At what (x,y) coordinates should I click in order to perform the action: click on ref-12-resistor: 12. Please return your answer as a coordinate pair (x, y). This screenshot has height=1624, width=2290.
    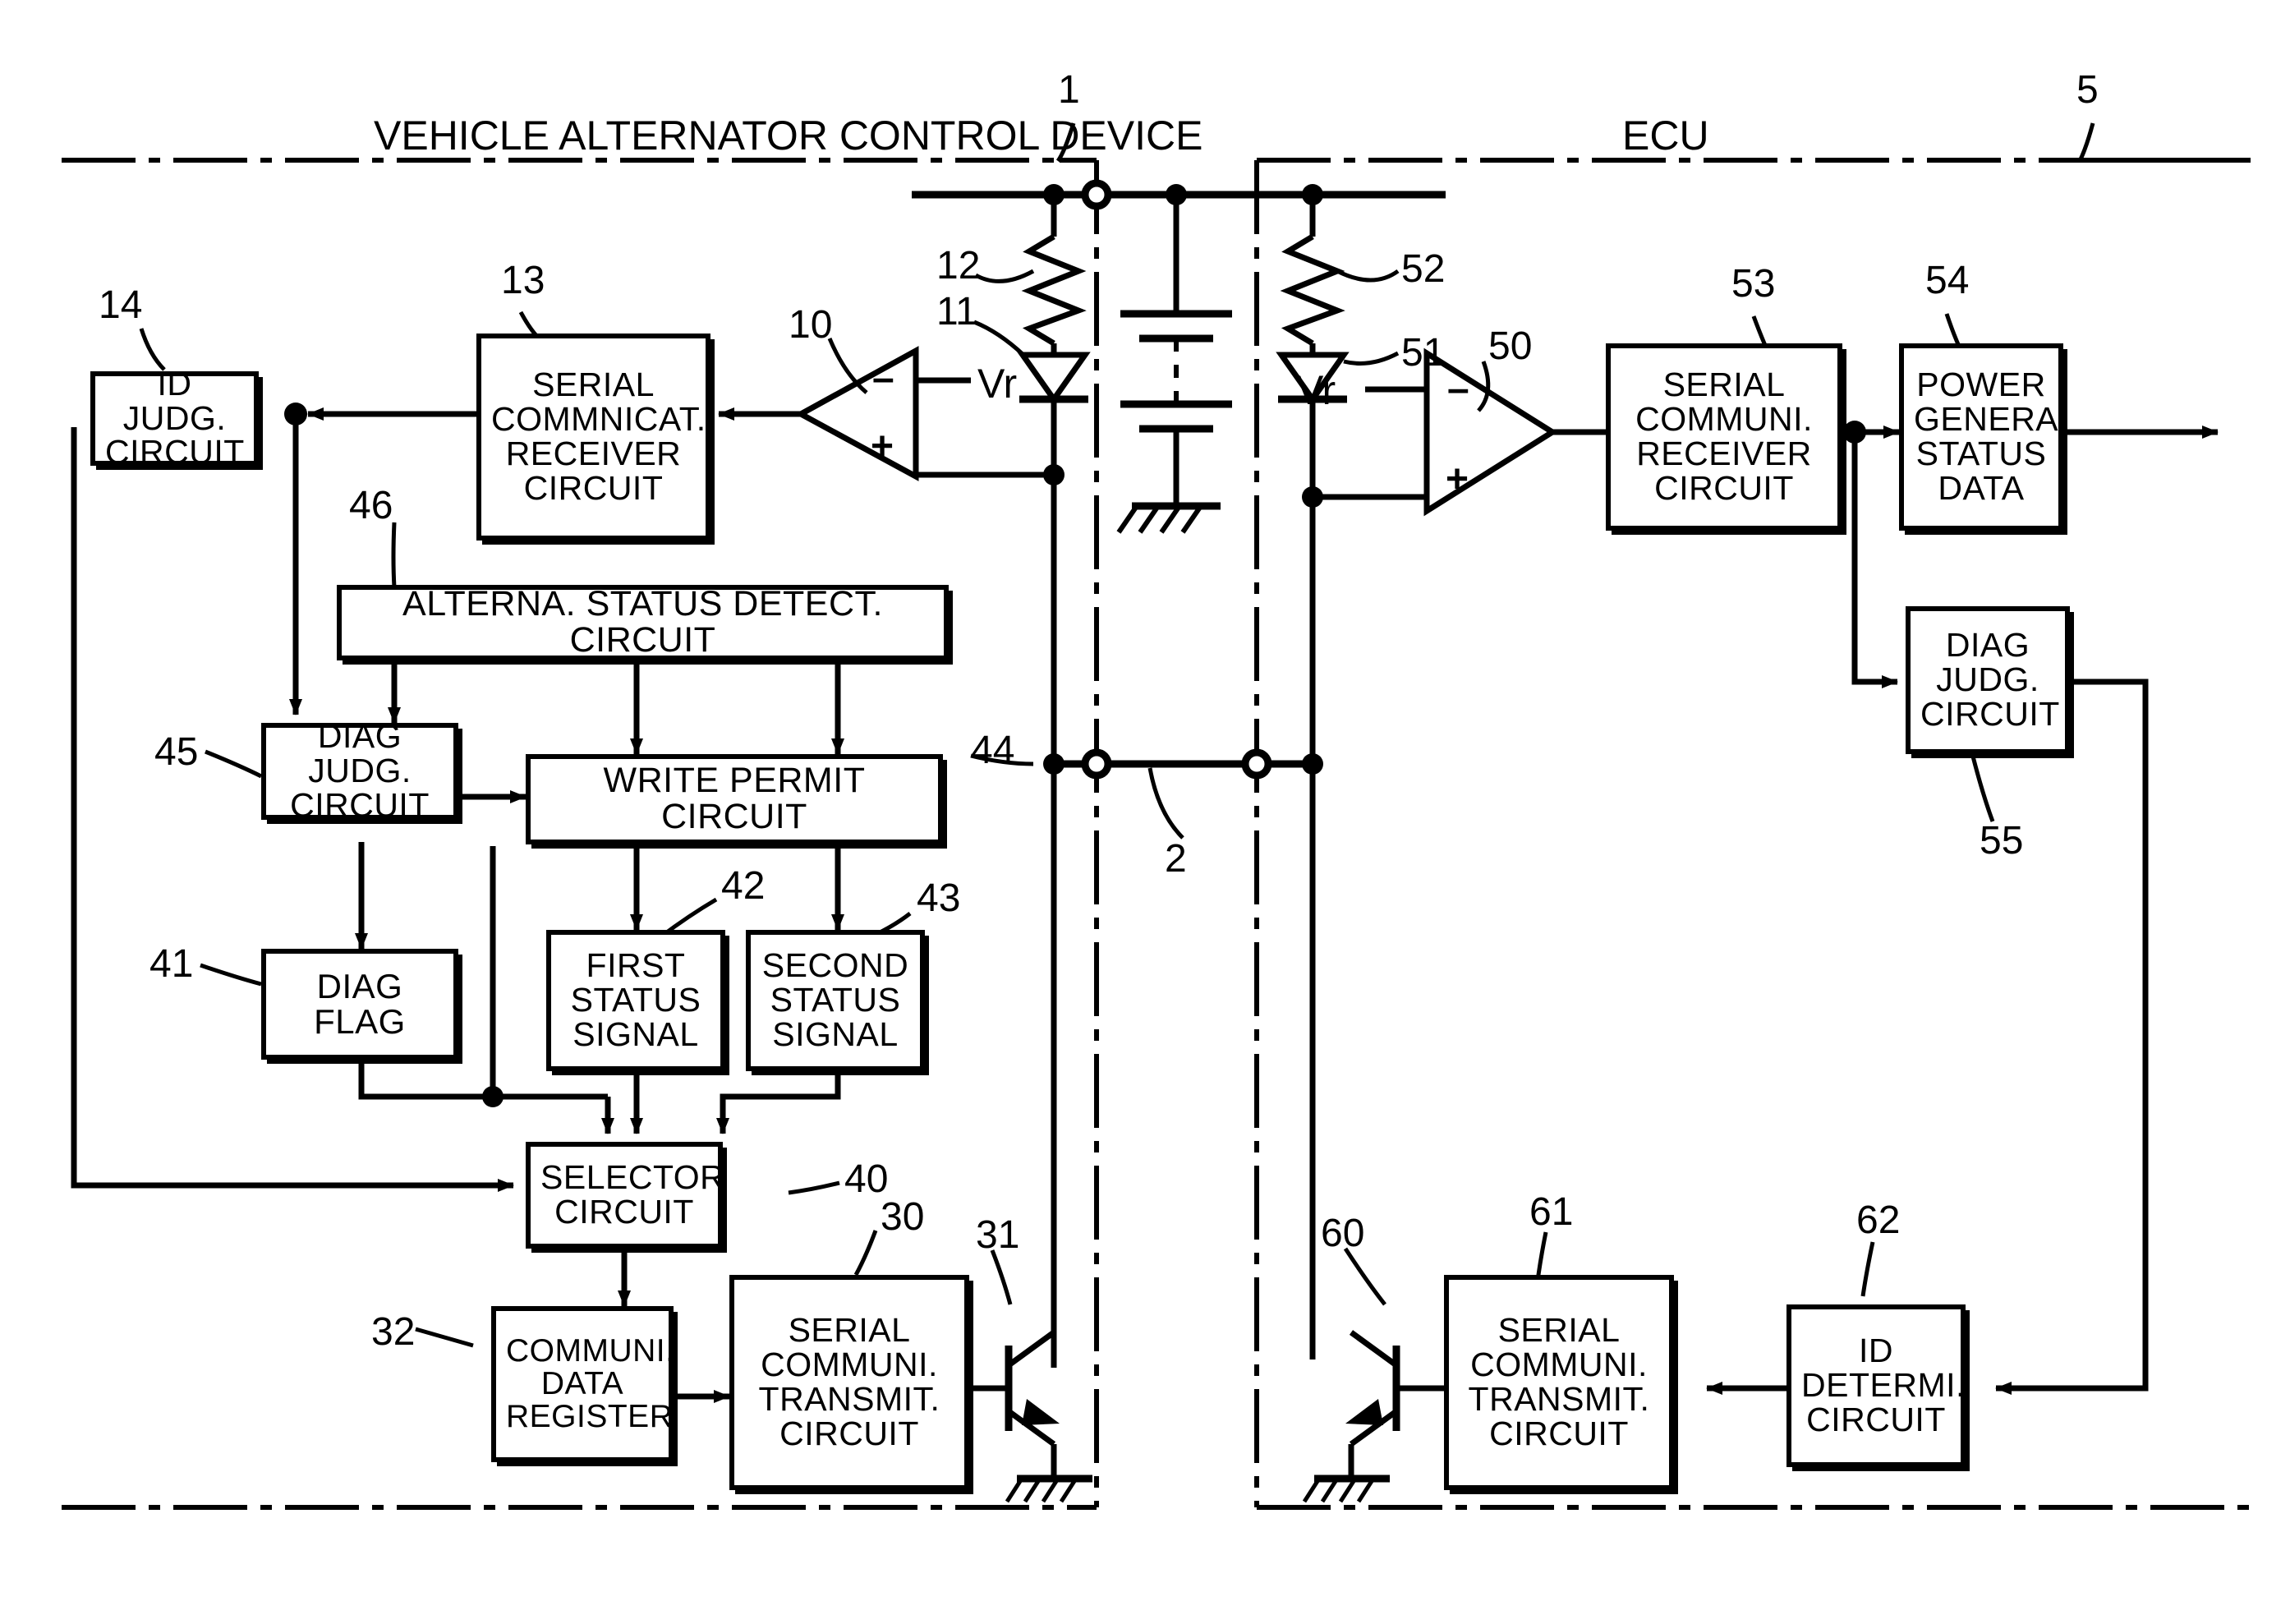
    Looking at the image, I should click on (958, 266).